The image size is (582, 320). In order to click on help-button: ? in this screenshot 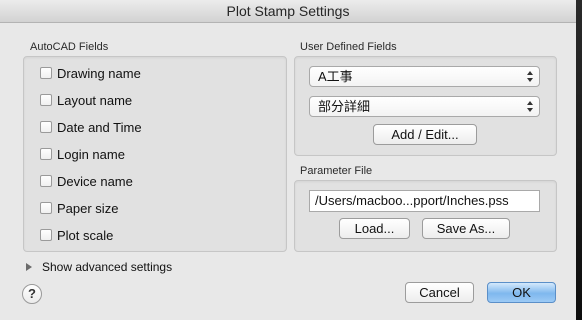, I will do `click(32, 294)`.